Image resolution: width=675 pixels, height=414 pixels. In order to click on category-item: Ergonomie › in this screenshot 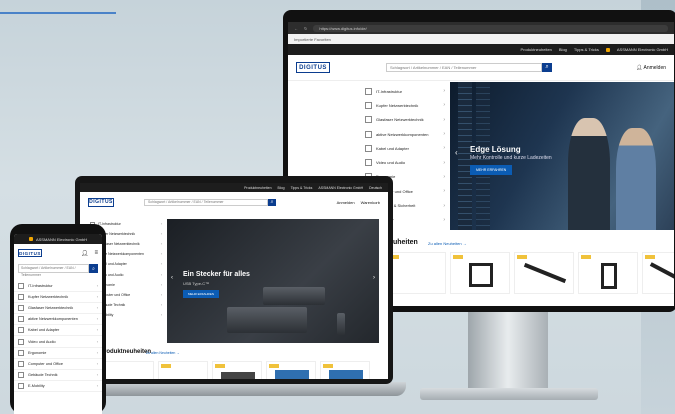, I will do `click(58, 353)`.